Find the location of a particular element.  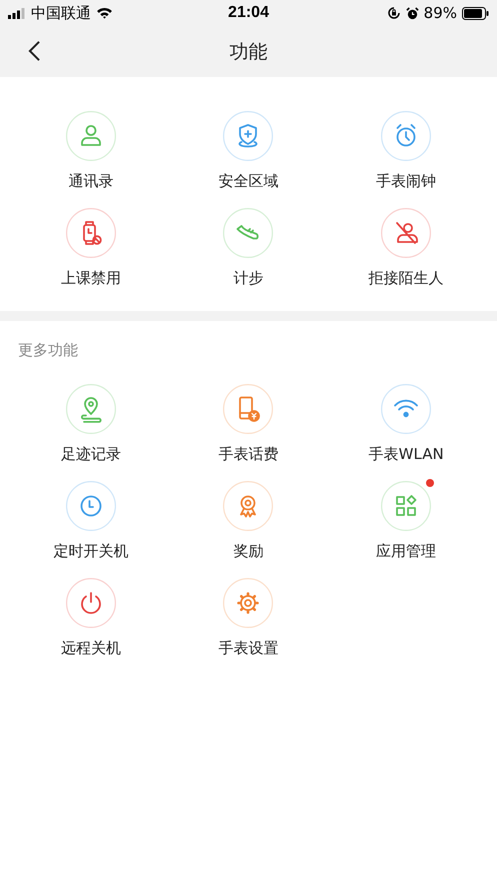

feature-item: 足迹记录 is located at coordinates (91, 425).